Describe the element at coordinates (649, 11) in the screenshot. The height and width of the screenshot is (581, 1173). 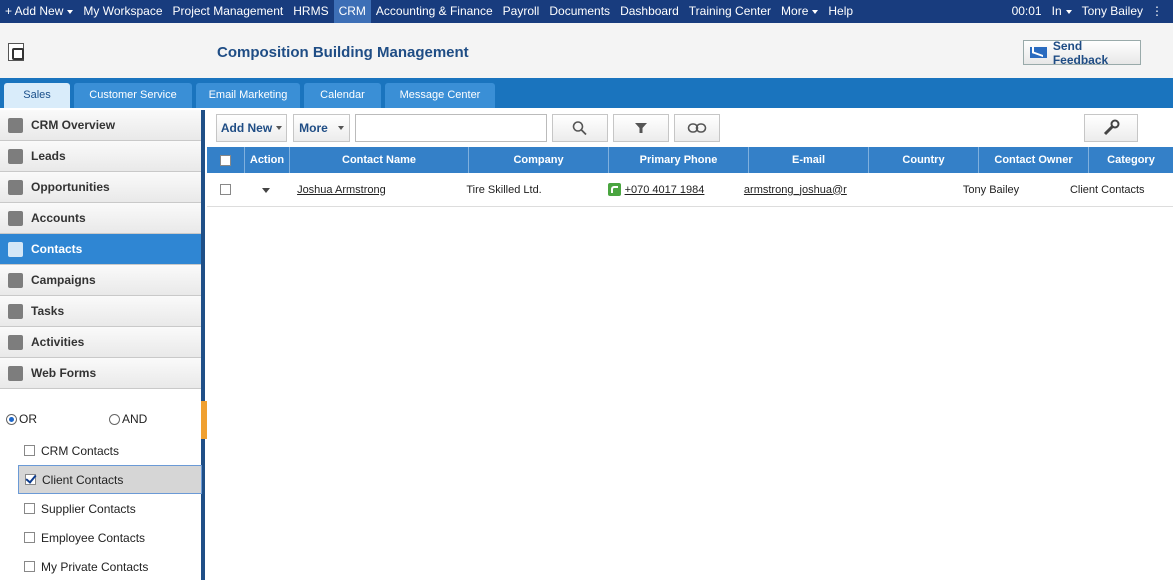
I see `nav-dashboard: Dashboard` at that location.